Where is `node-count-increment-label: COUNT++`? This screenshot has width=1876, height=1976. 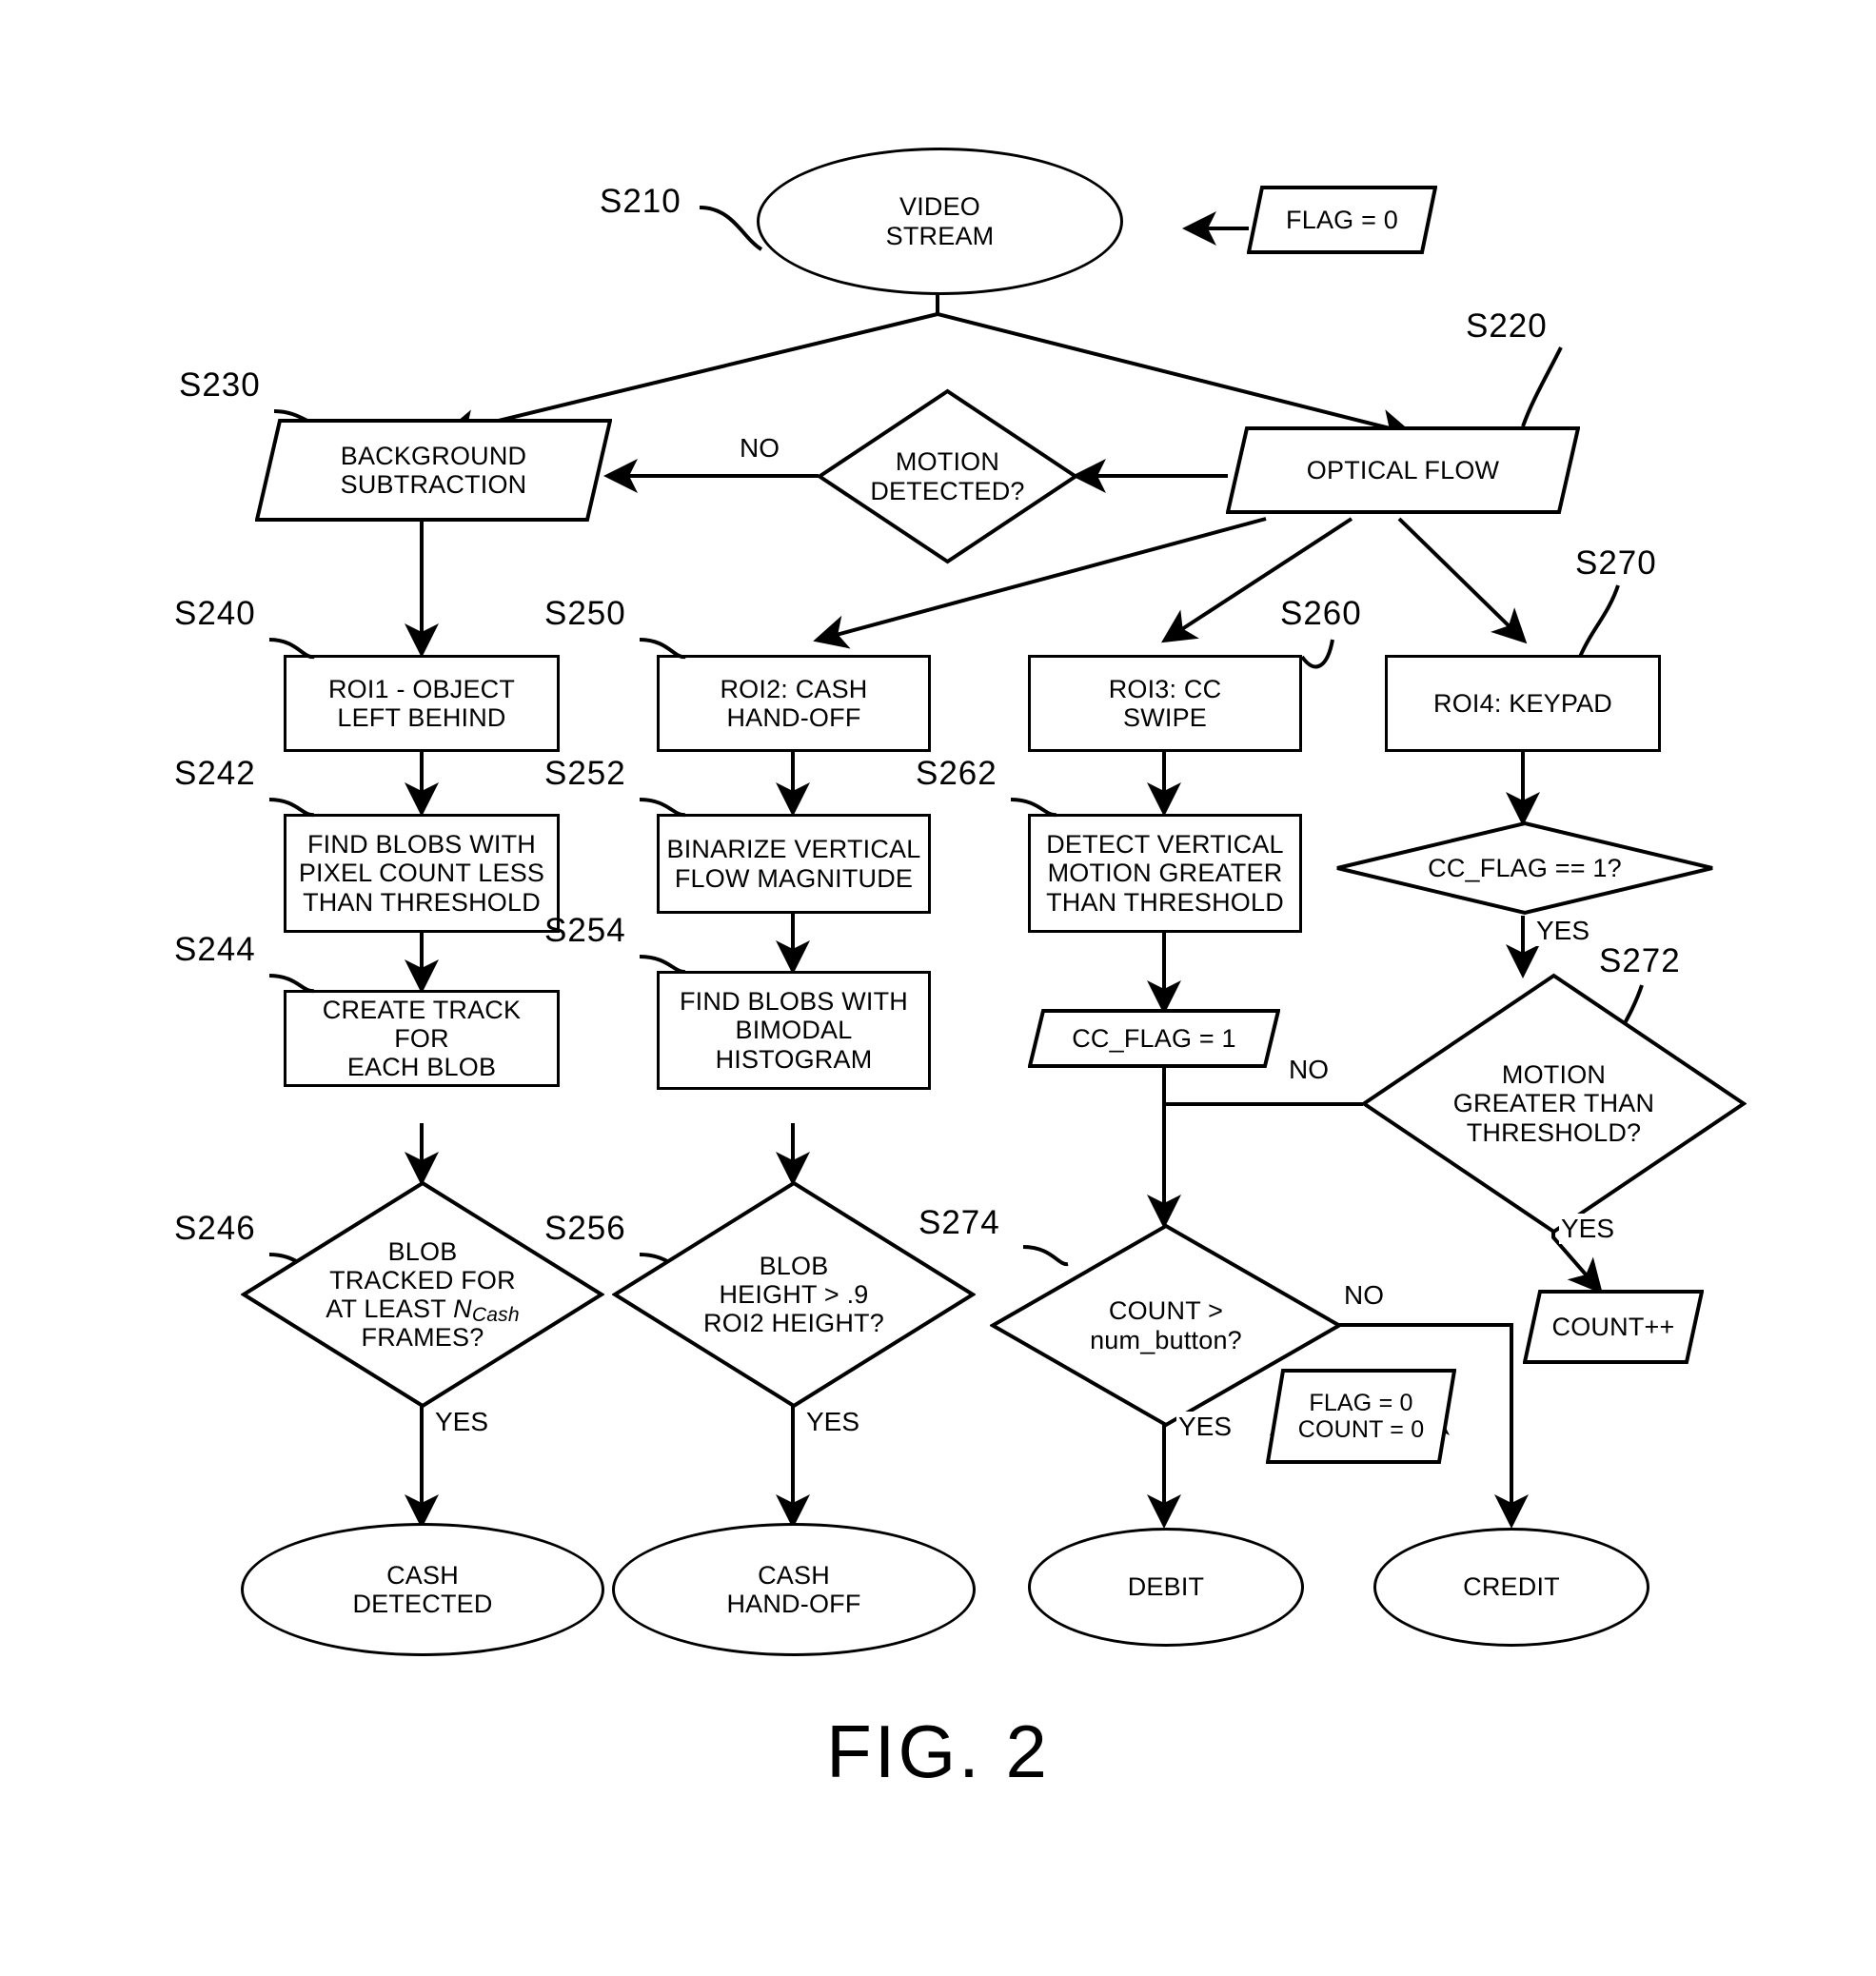
node-count-increment-label: COUNT++ is located at coordinates (1613, 1327).